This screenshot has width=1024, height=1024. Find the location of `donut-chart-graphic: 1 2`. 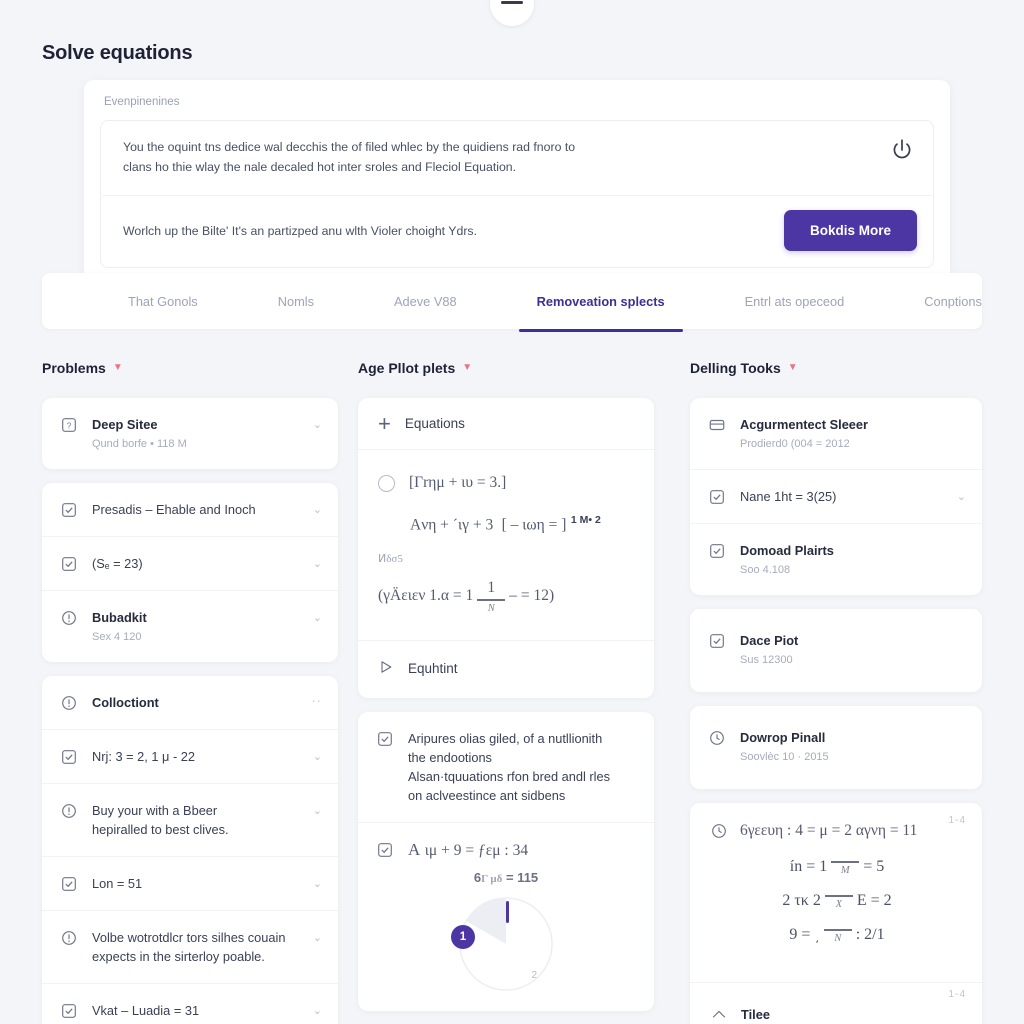

donut-chart-graphic: 1 2 is located at coordinates (503, 944).